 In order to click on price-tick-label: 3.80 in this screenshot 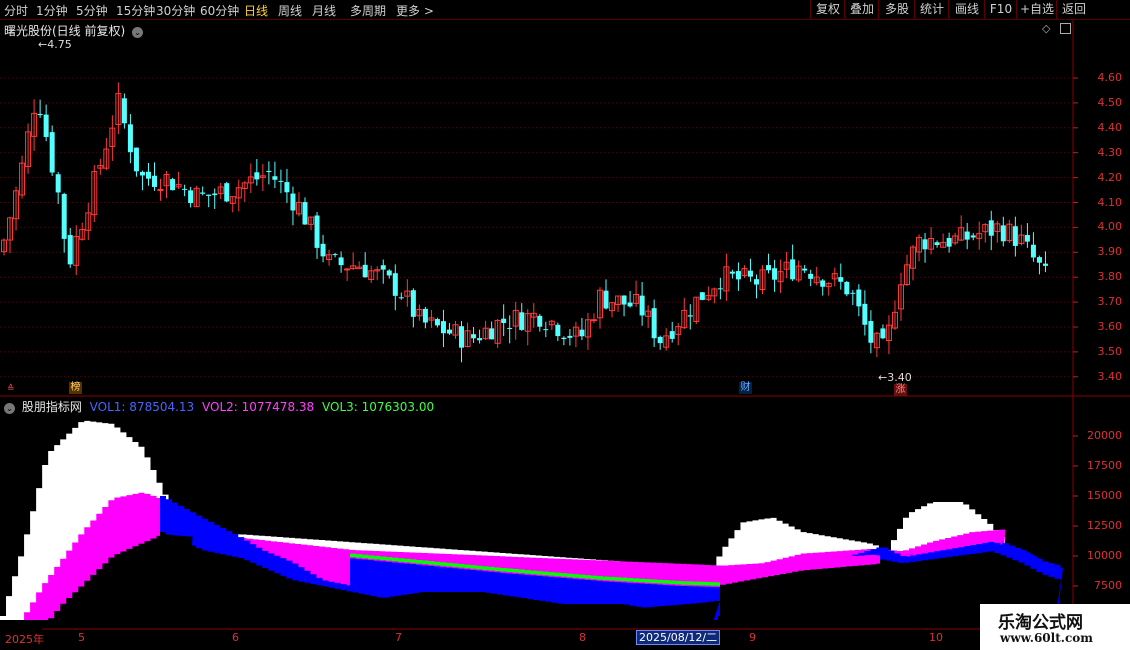, I will do `click(1110, 277)`.